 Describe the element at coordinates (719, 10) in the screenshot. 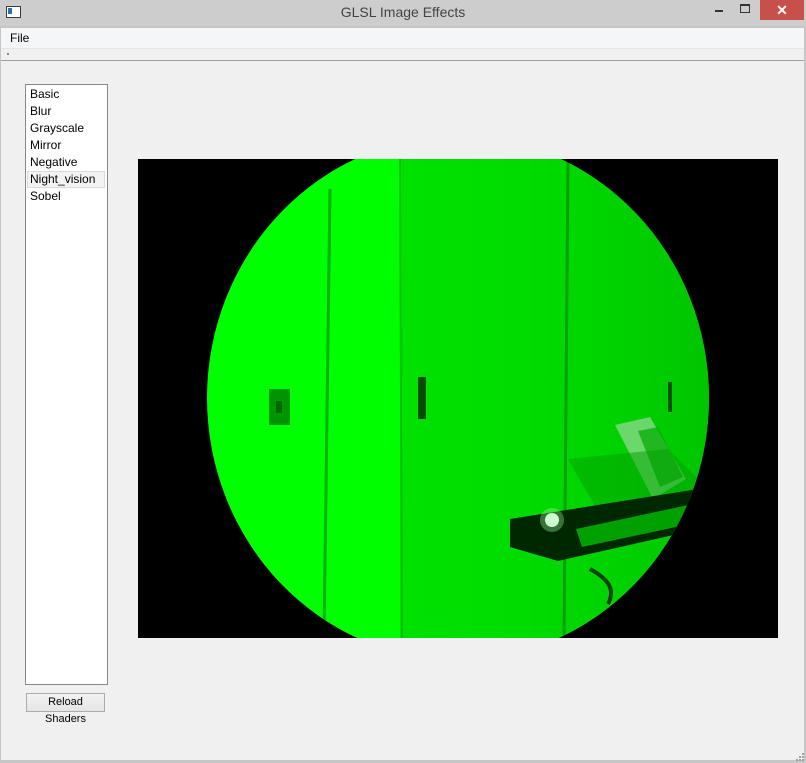

I see `minimize-button` at that location.